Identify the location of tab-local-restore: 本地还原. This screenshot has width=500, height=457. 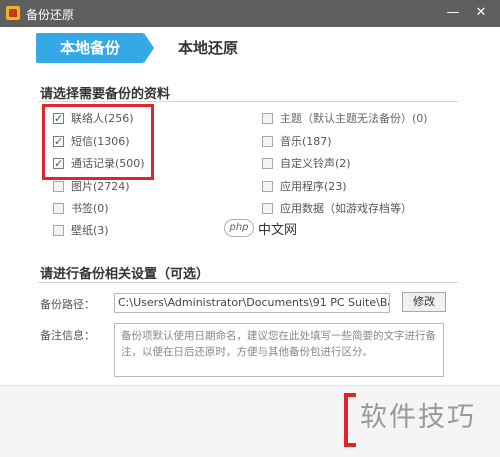
(208, 48).